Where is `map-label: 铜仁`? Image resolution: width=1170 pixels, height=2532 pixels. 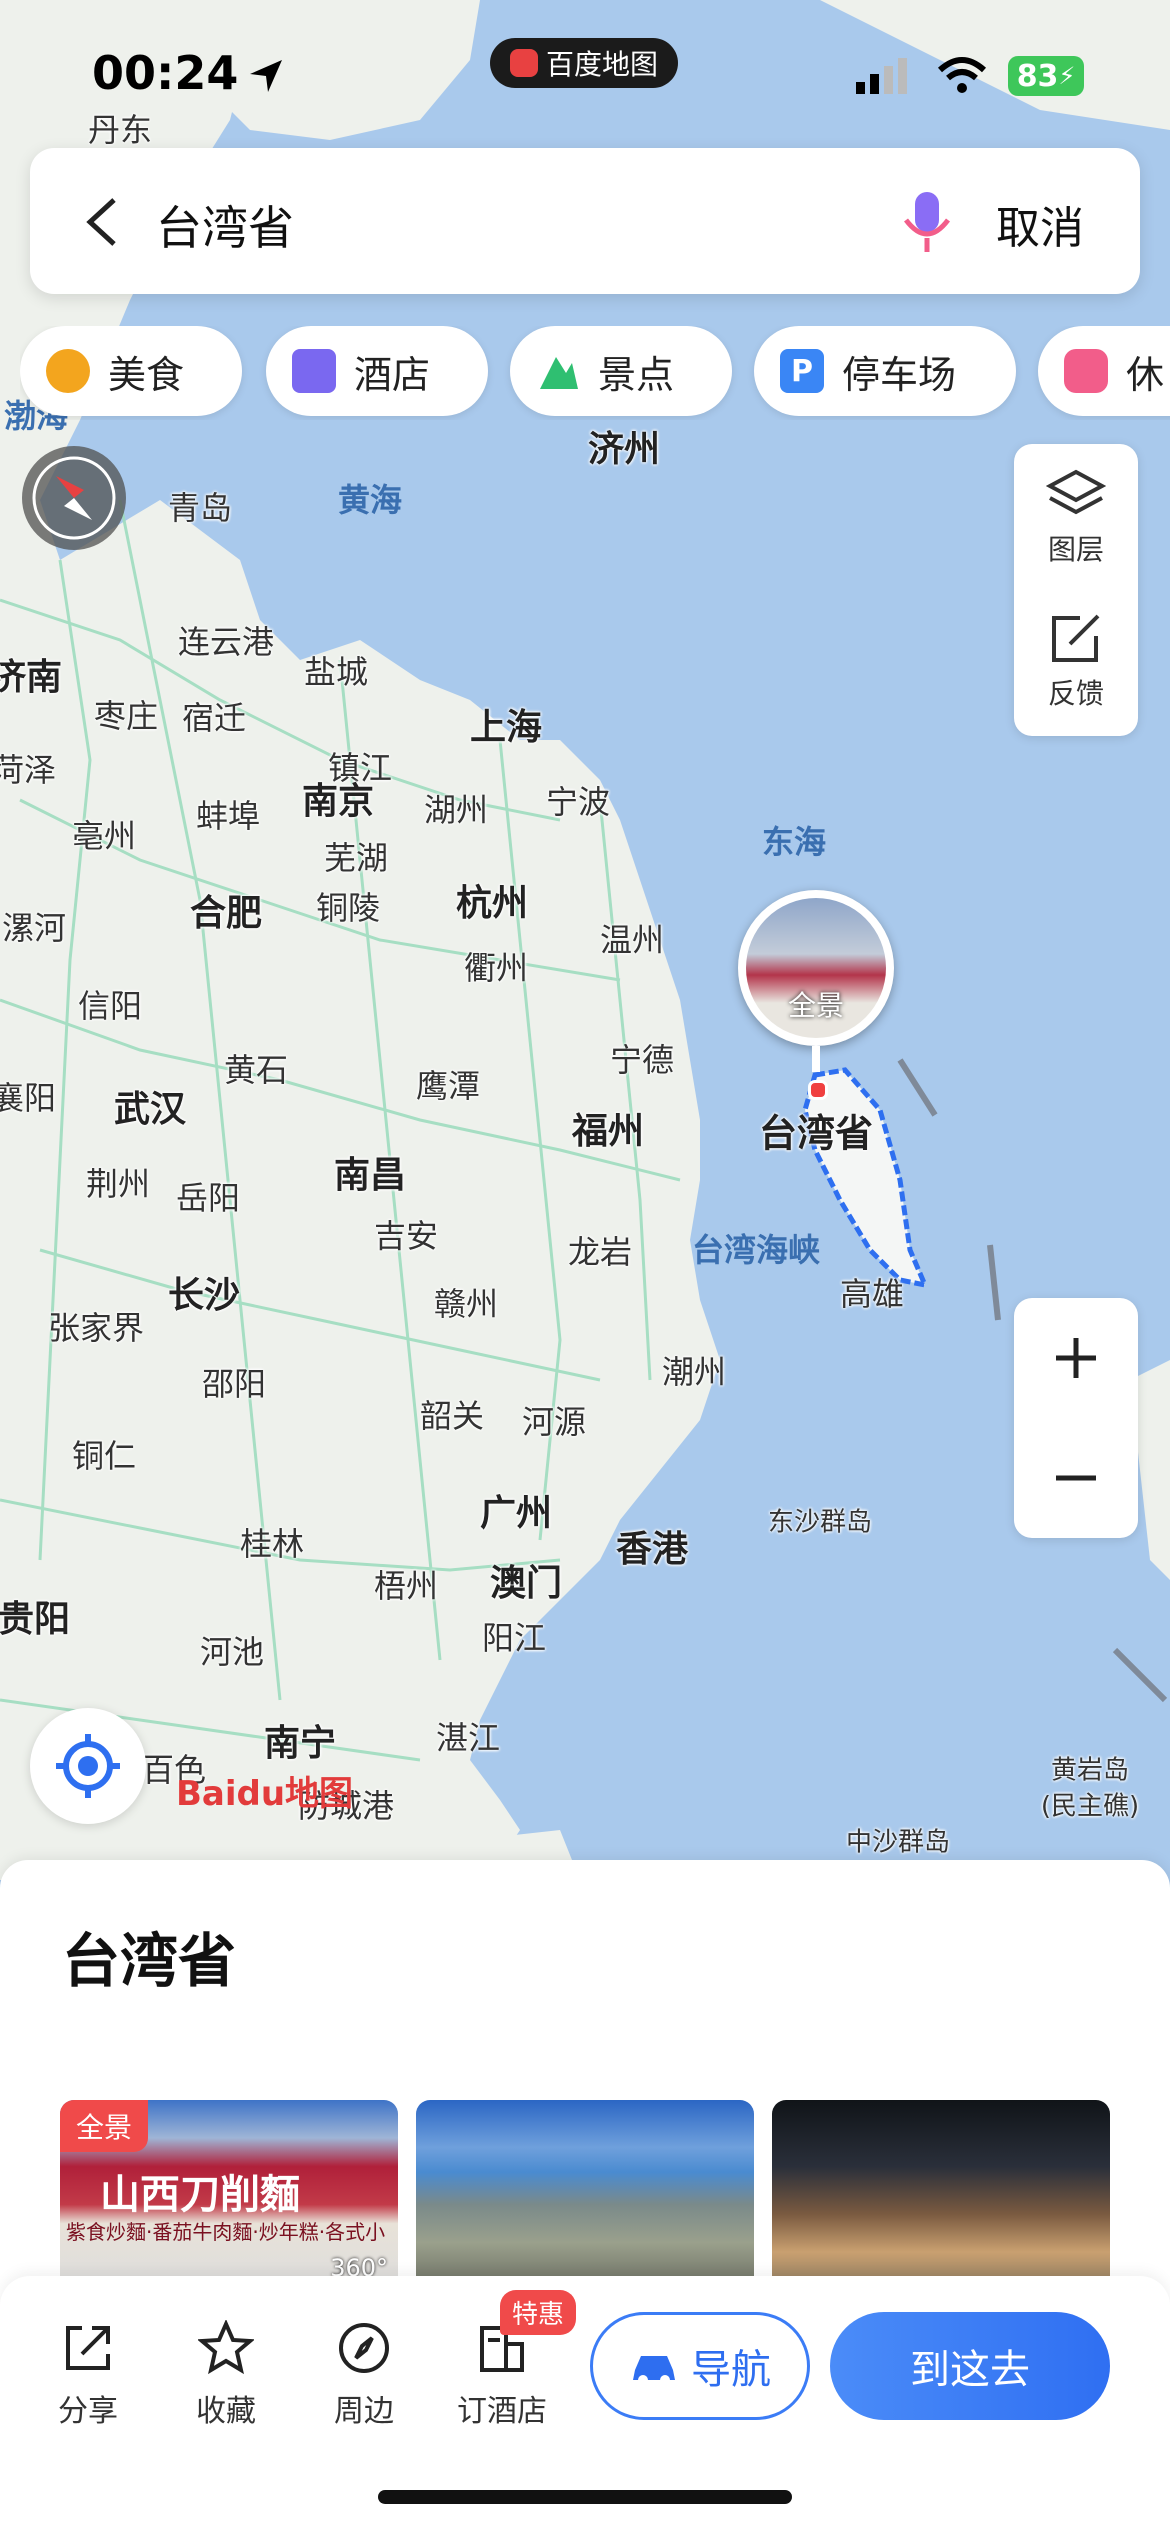 map-label: 铜仁 is located at coordinates (104, 1454).